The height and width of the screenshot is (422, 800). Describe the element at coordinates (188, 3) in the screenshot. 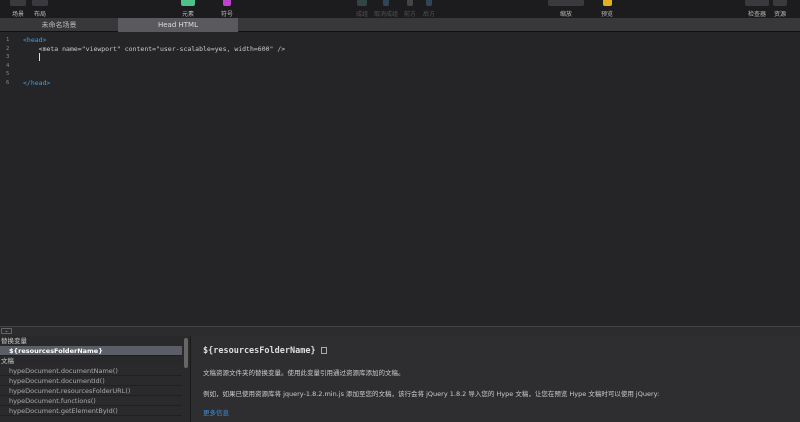

I see `elements-icon` at that location.